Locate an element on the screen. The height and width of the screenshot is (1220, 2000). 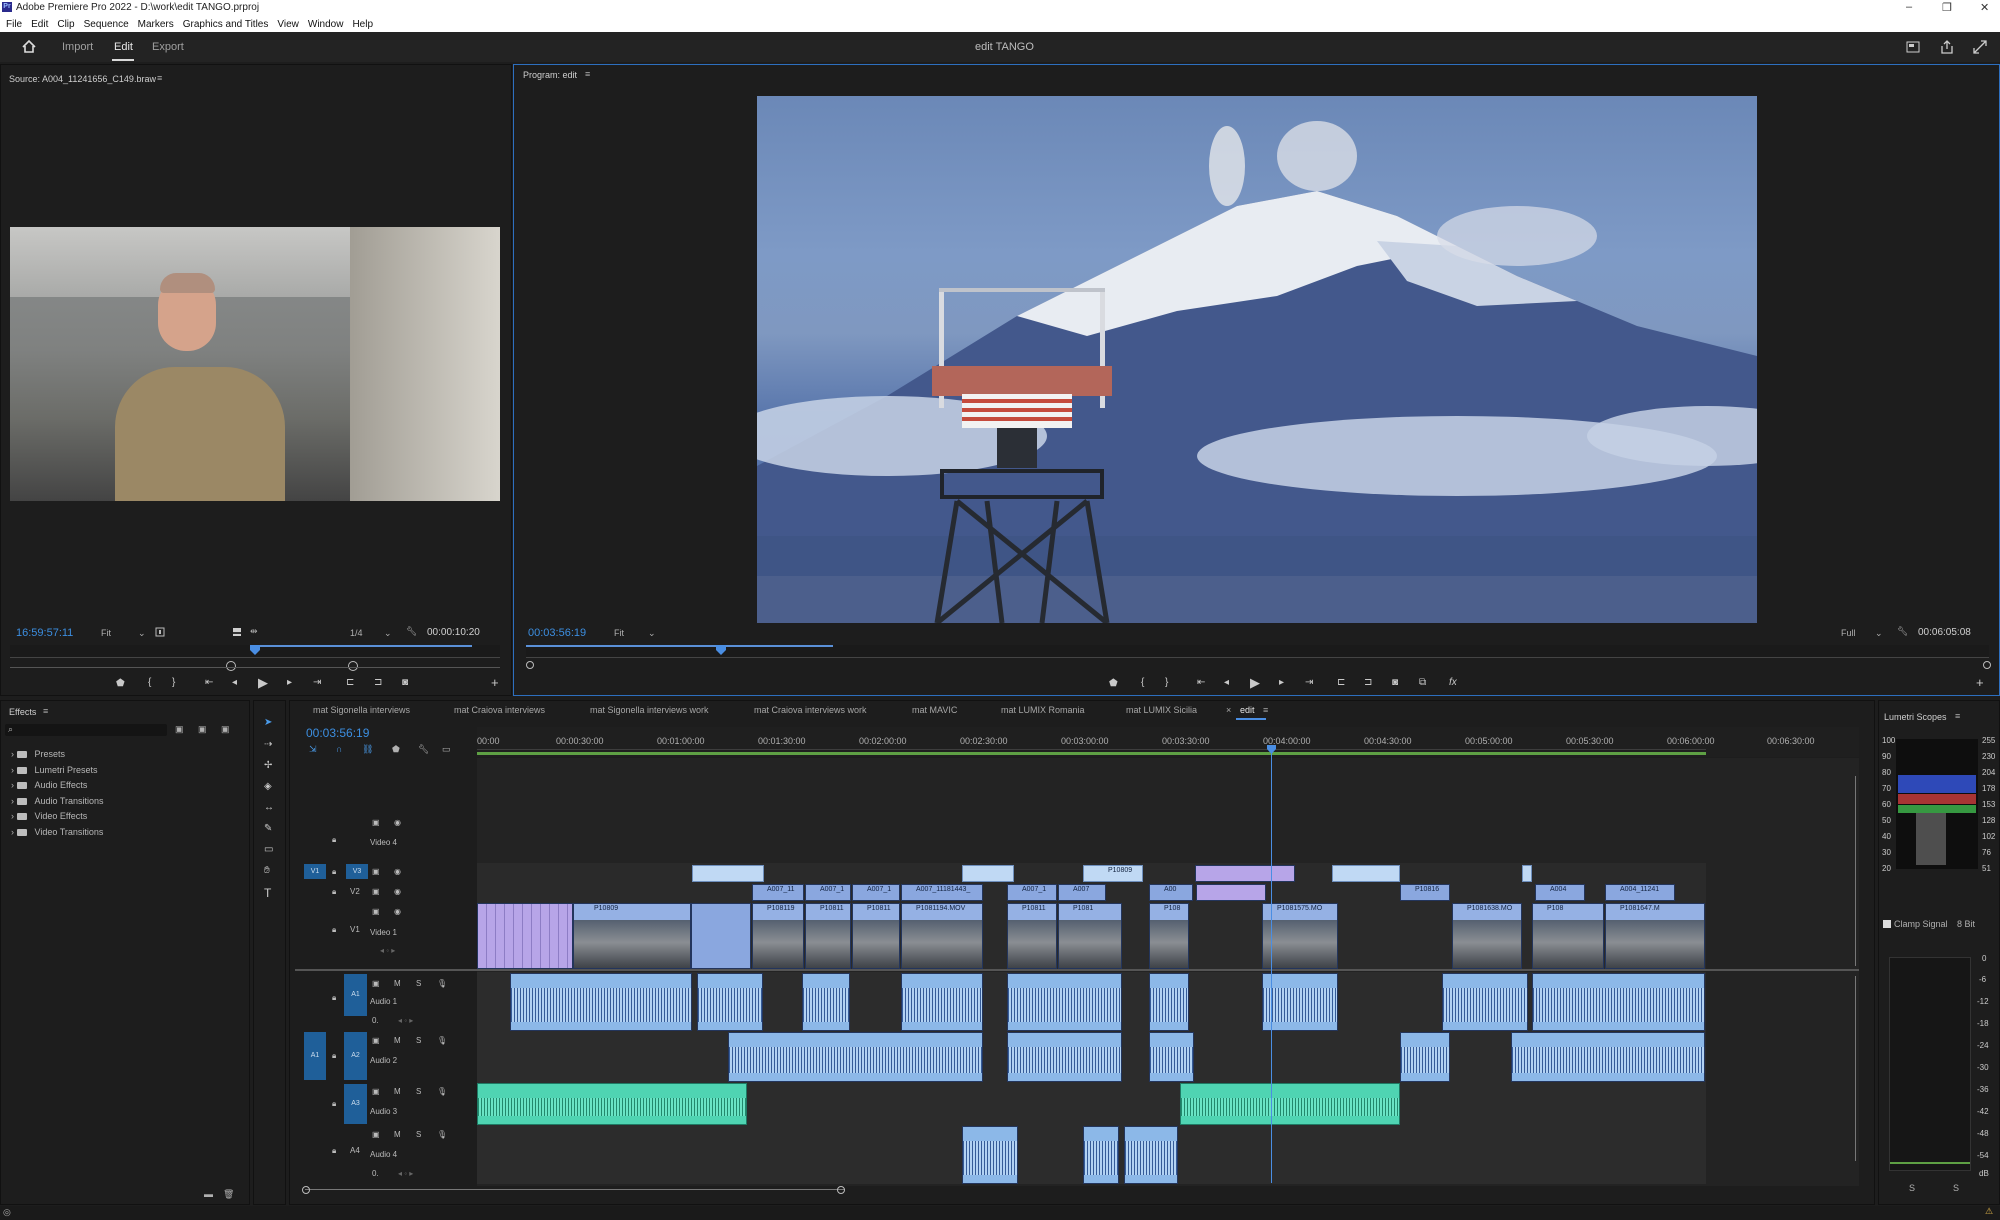
video-vertical-scrollbar is located at coordinates (1855, 871).